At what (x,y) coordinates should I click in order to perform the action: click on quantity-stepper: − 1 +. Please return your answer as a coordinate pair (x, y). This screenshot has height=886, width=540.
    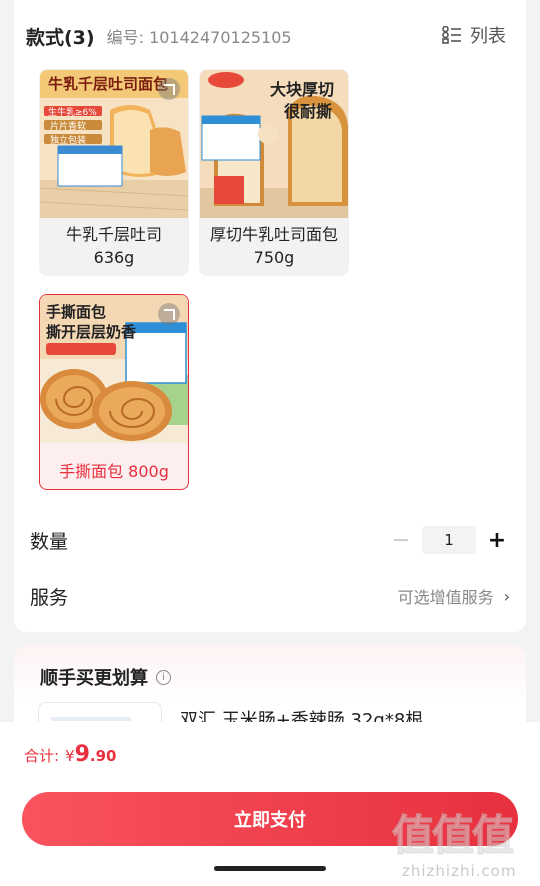
    Looking at the image, I should click on (449, 540).